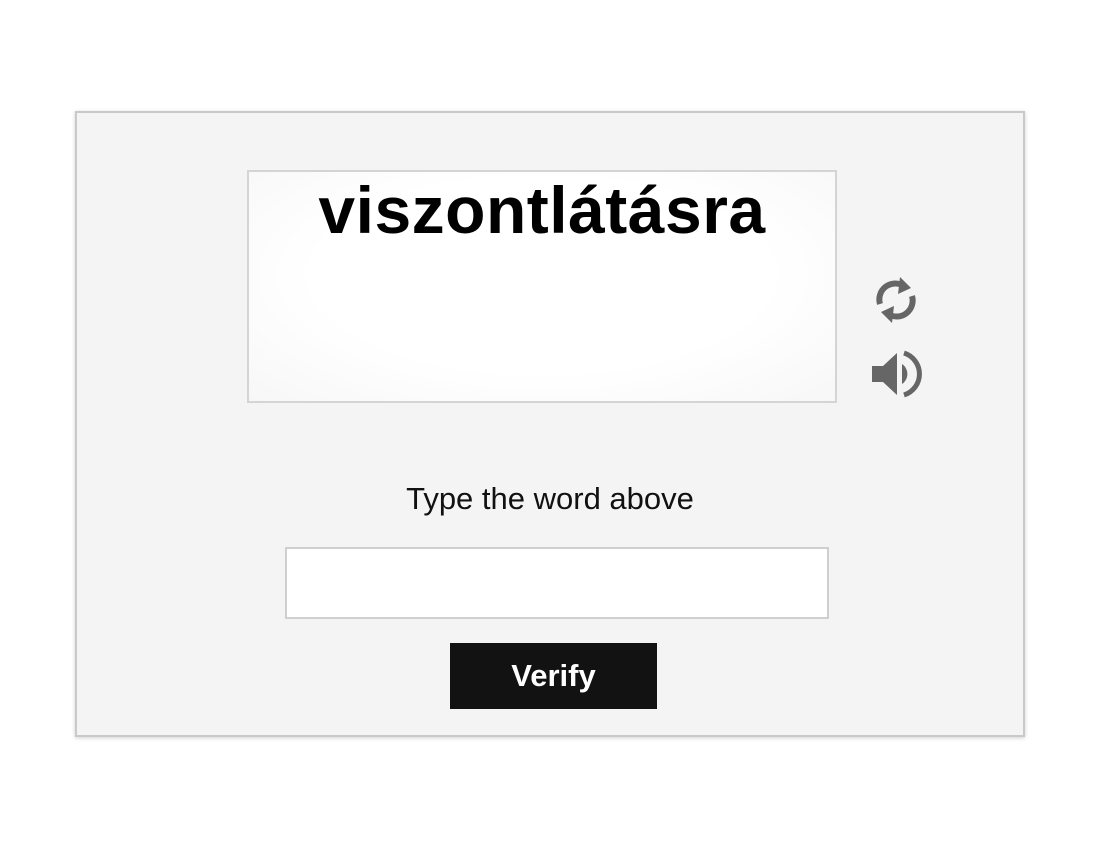 This screenshot has height=852, width=1100. I want to click on speaker-icon, so click(897, 374).